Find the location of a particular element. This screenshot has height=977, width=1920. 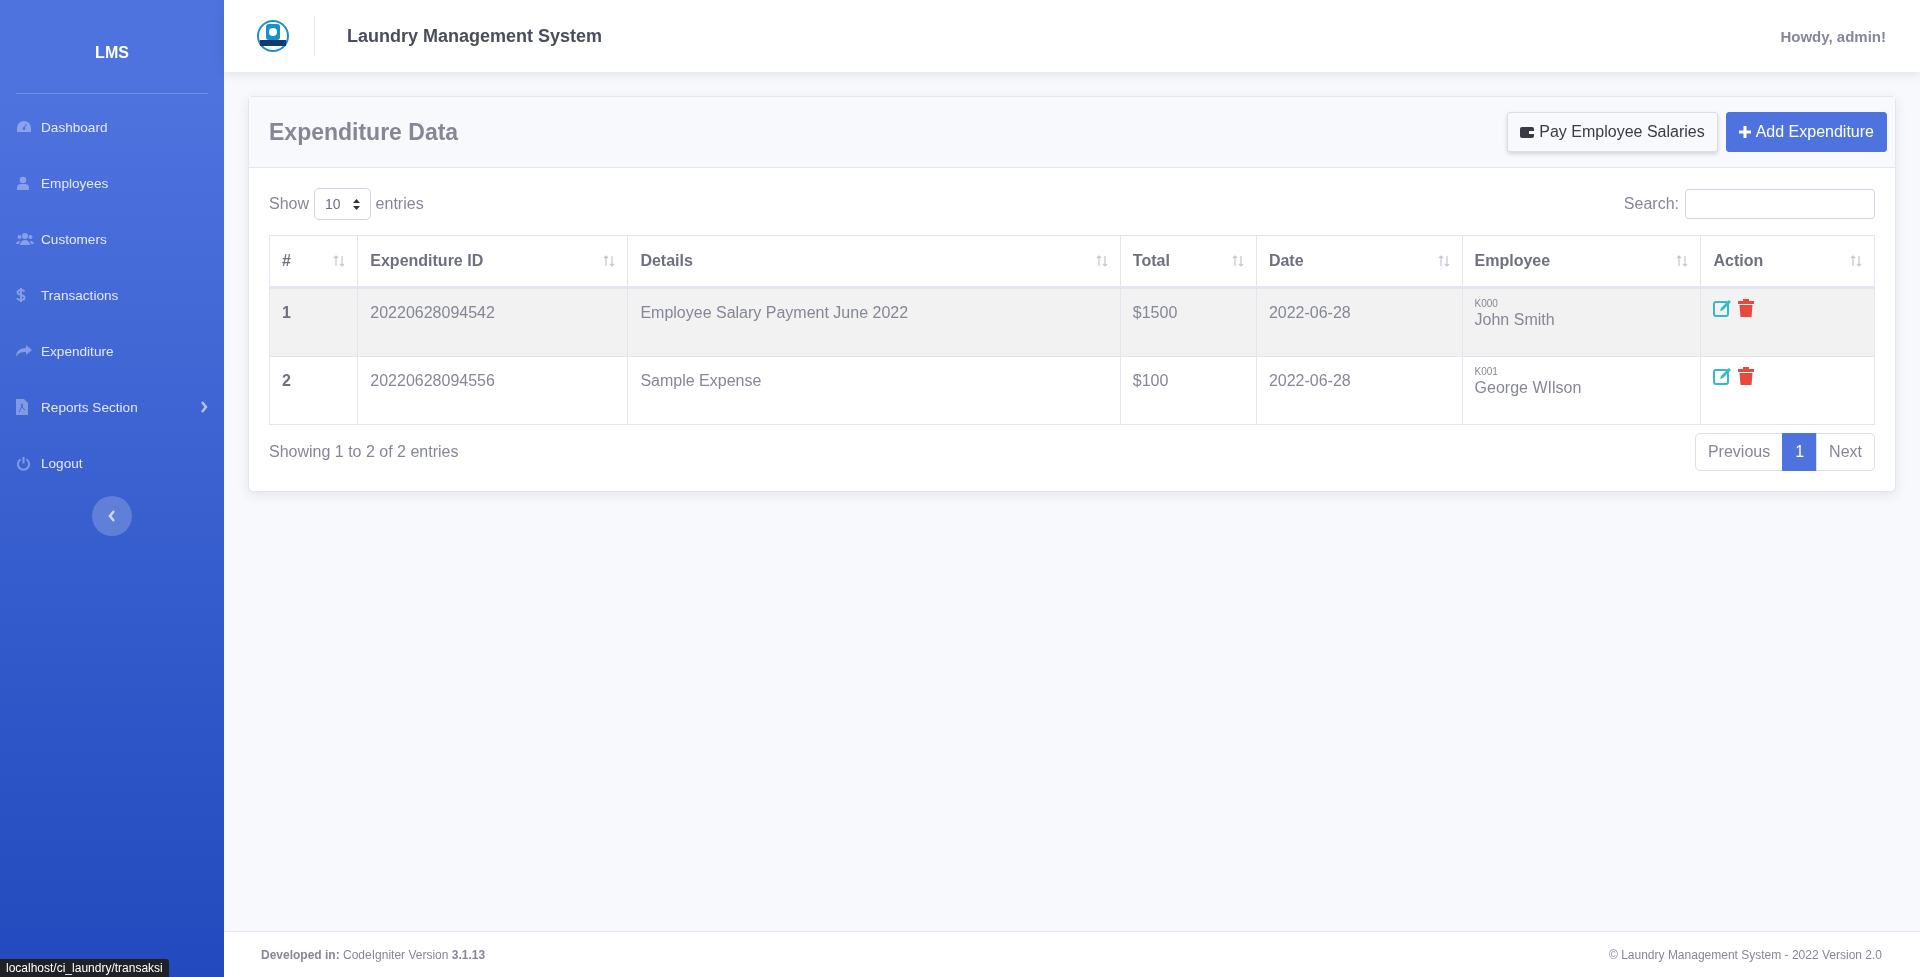

search-label: Search: is located at coordinates (1651, 204).